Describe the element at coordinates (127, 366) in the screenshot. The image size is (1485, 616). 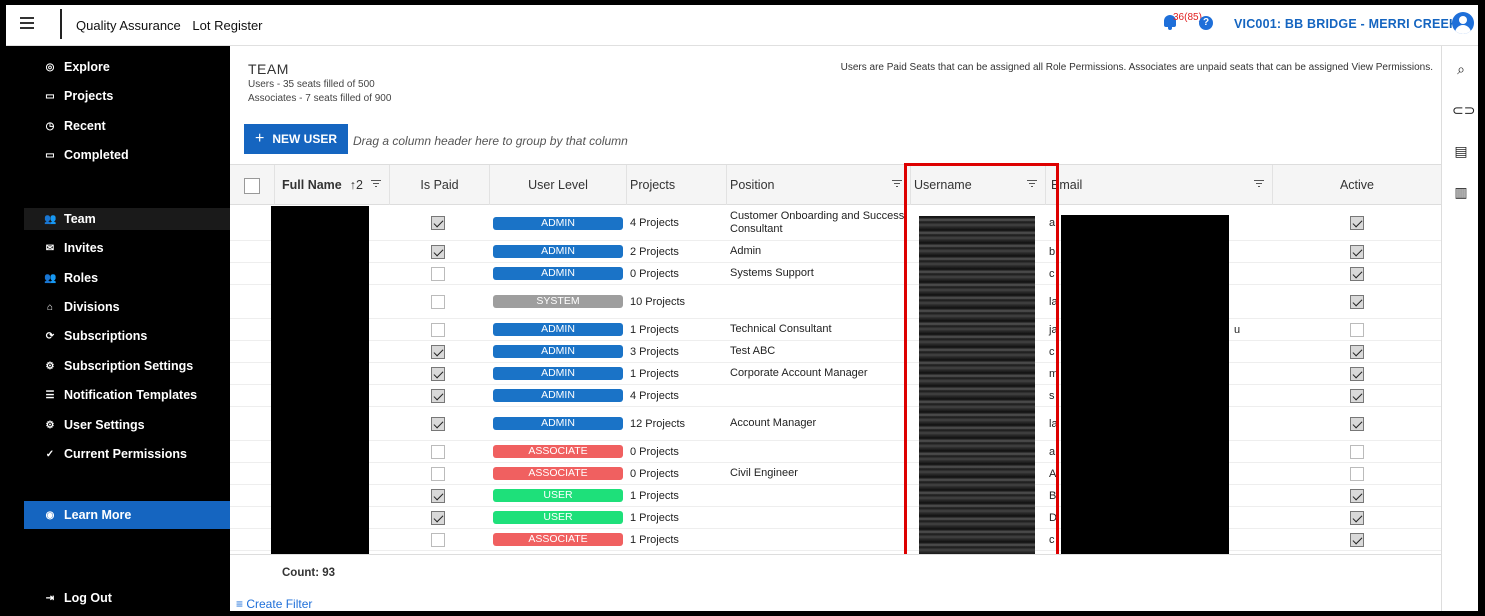
I see `sidebar-item-subscription-settings: ⚙ Subscription Settings` at that location.